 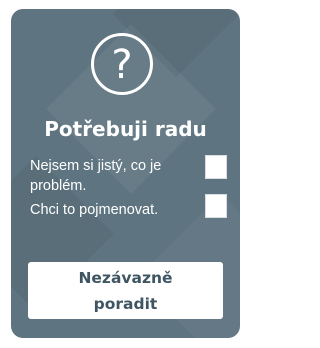 I want to click on question-mark-glyph: ?, so click(x=122, y=65).